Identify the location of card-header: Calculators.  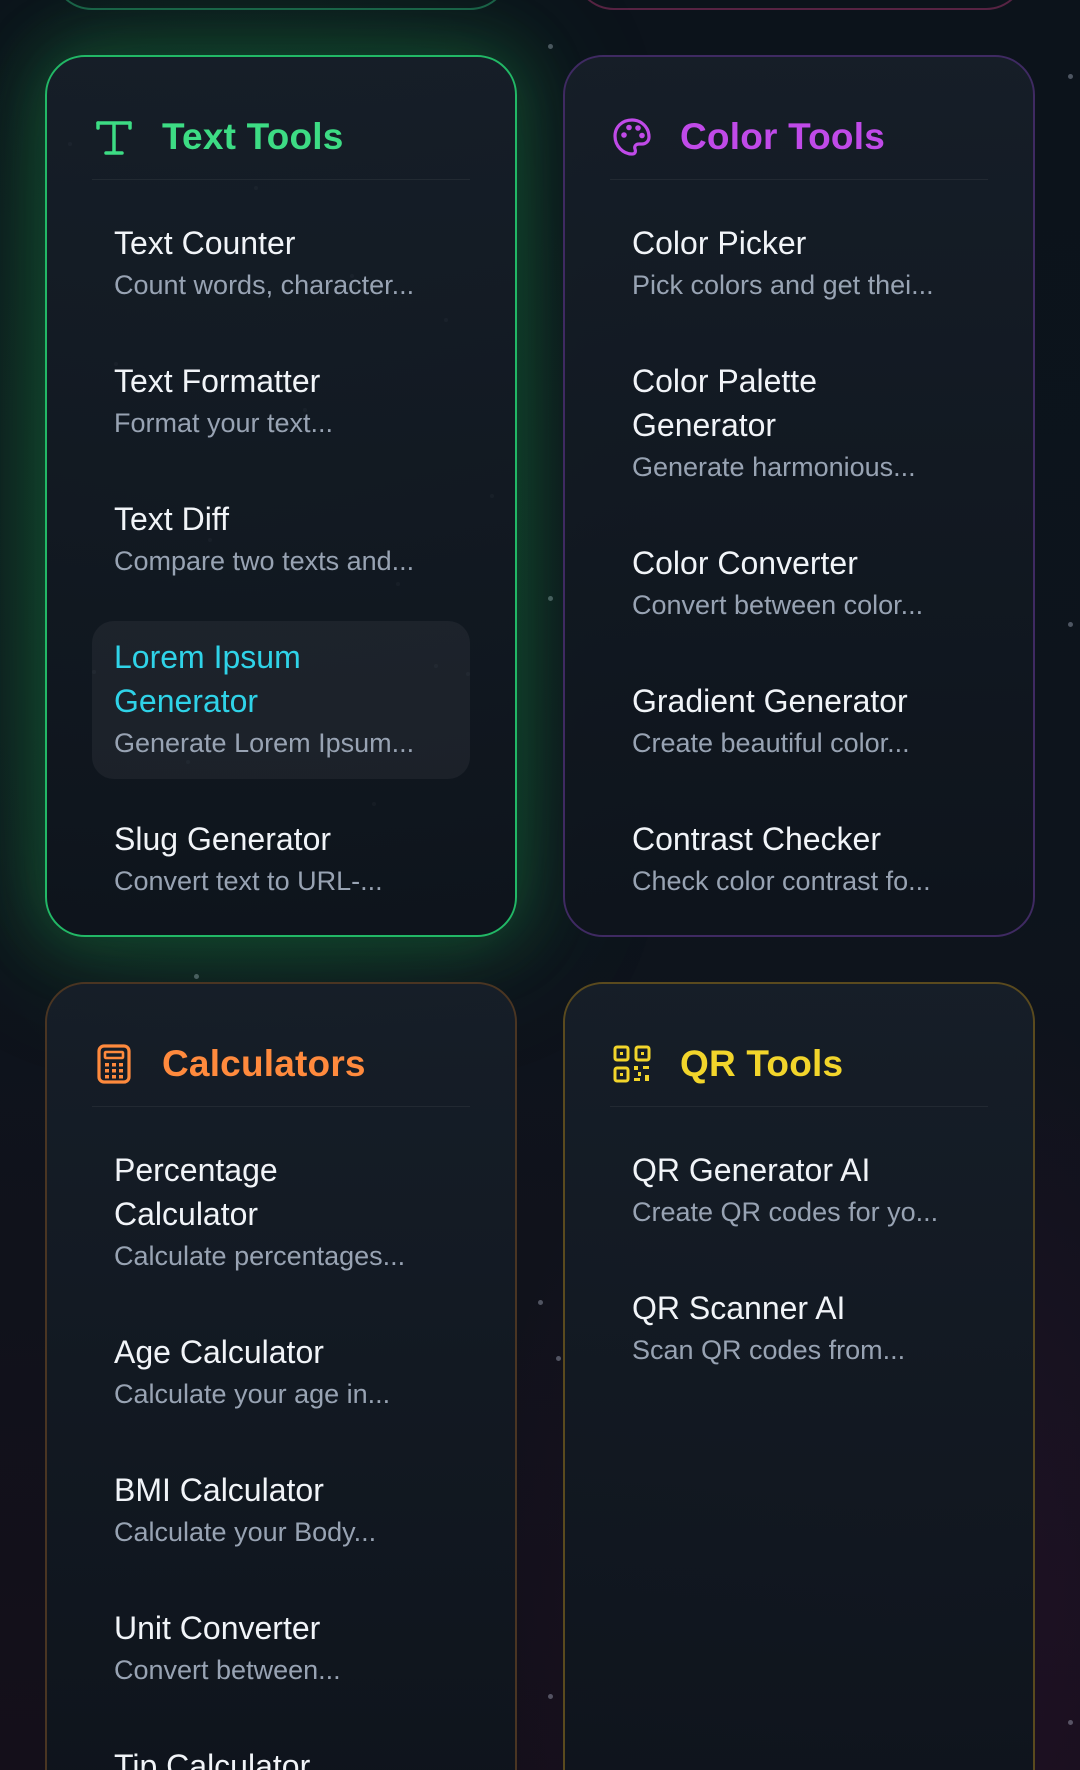
(281, 1064).